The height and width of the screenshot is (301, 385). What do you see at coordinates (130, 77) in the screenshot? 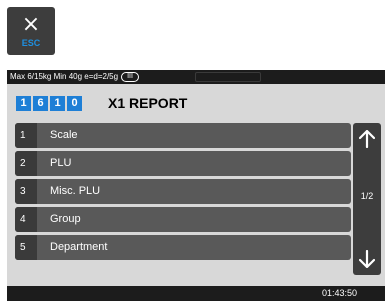
I see `accuracy-class-badge: III` at bounding box center [130, 77].